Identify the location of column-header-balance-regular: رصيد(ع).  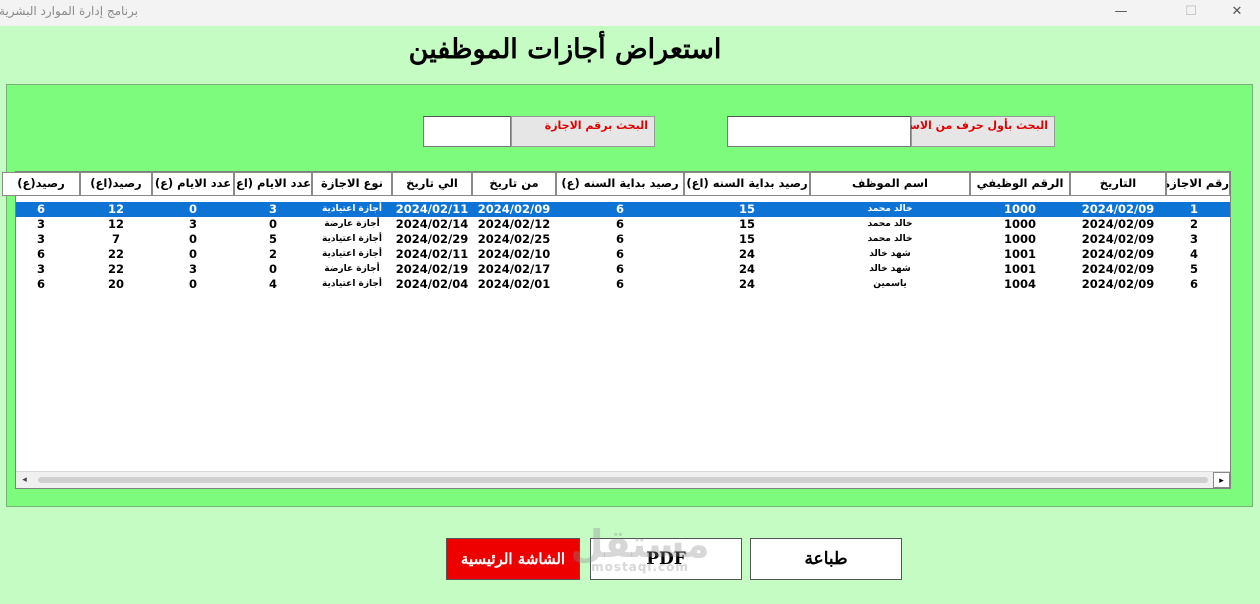
(41, 184).